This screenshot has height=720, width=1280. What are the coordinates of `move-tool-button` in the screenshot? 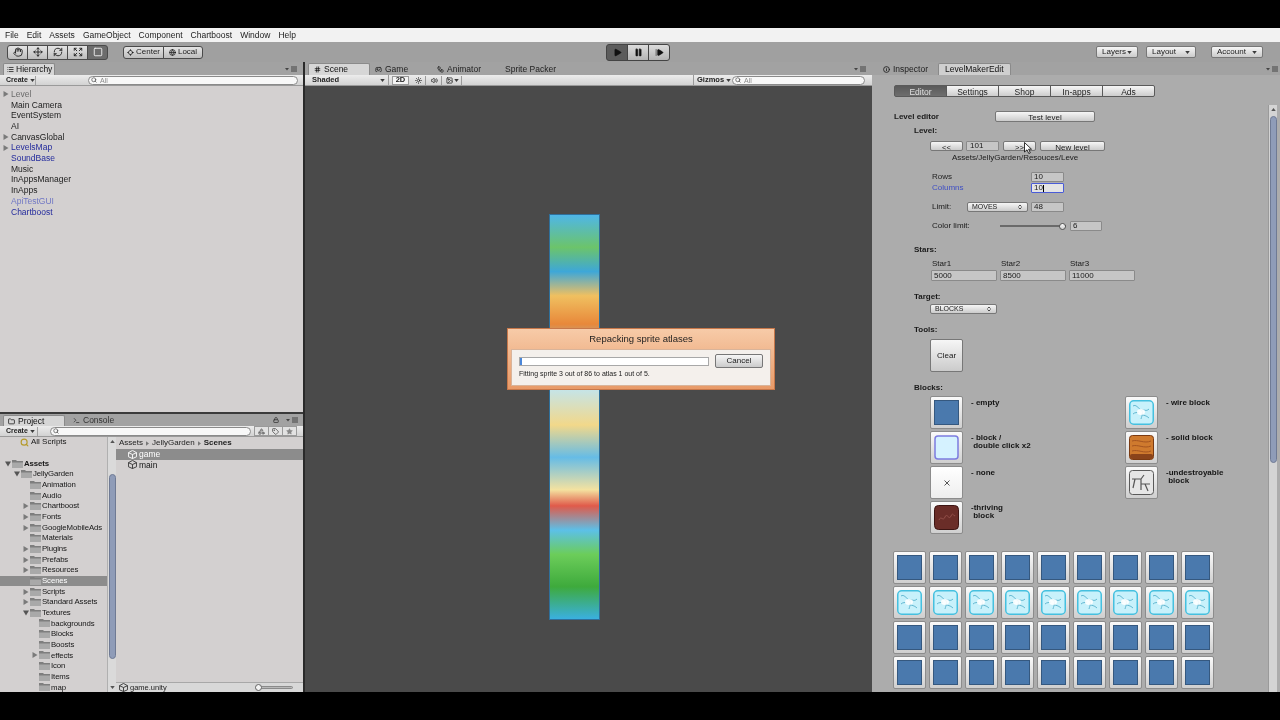 It's located at (37, 52).